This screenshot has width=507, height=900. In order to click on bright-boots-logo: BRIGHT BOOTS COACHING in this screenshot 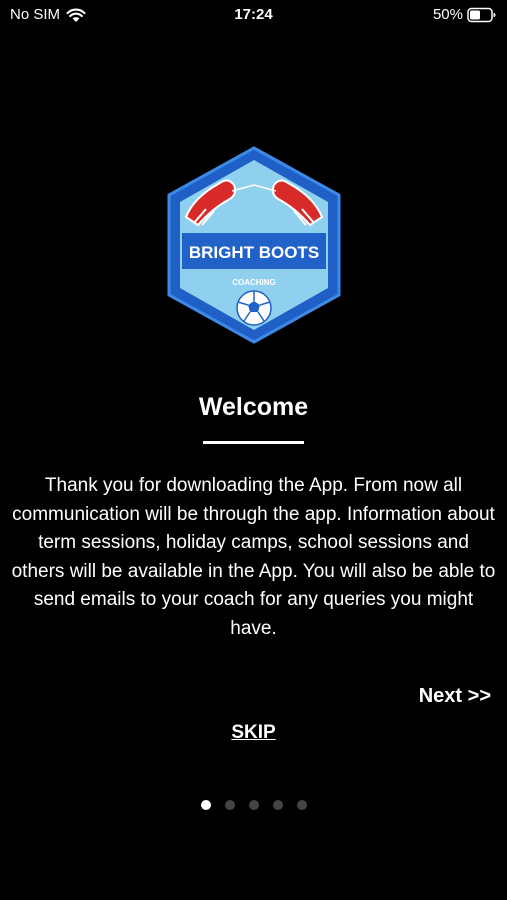, I will do `click(254, 245)`.